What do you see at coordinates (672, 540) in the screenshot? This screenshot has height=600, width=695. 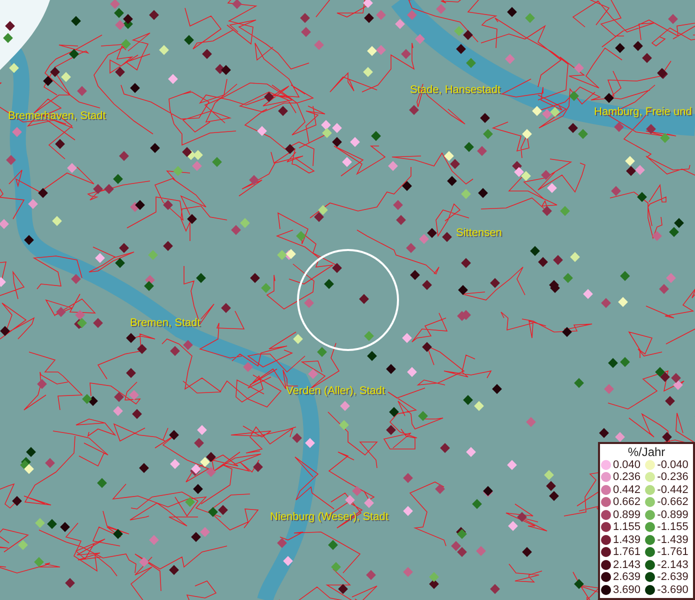 I see `legend-value: -1.439` at bounding box center [672, 540].